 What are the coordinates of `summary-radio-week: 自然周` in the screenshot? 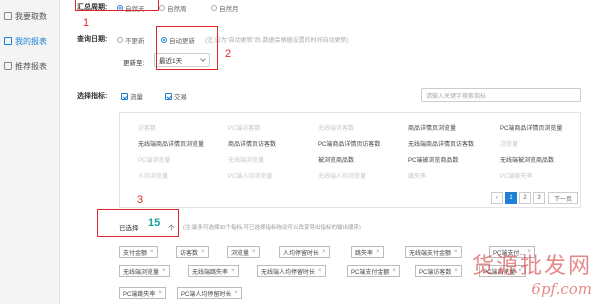 It's located at (173, 8).